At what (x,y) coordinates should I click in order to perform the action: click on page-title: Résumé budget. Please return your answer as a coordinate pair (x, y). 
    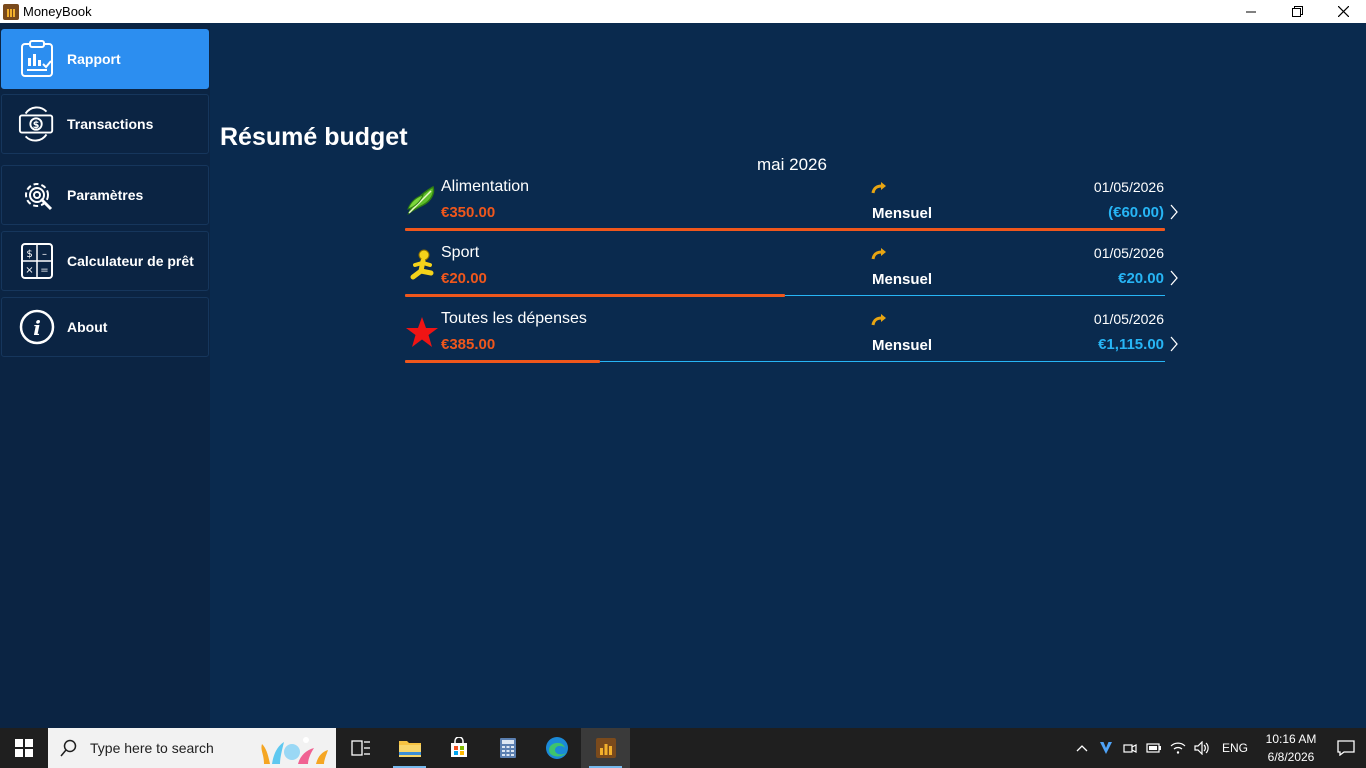
    Looking at the image, I should click on (314, 137).